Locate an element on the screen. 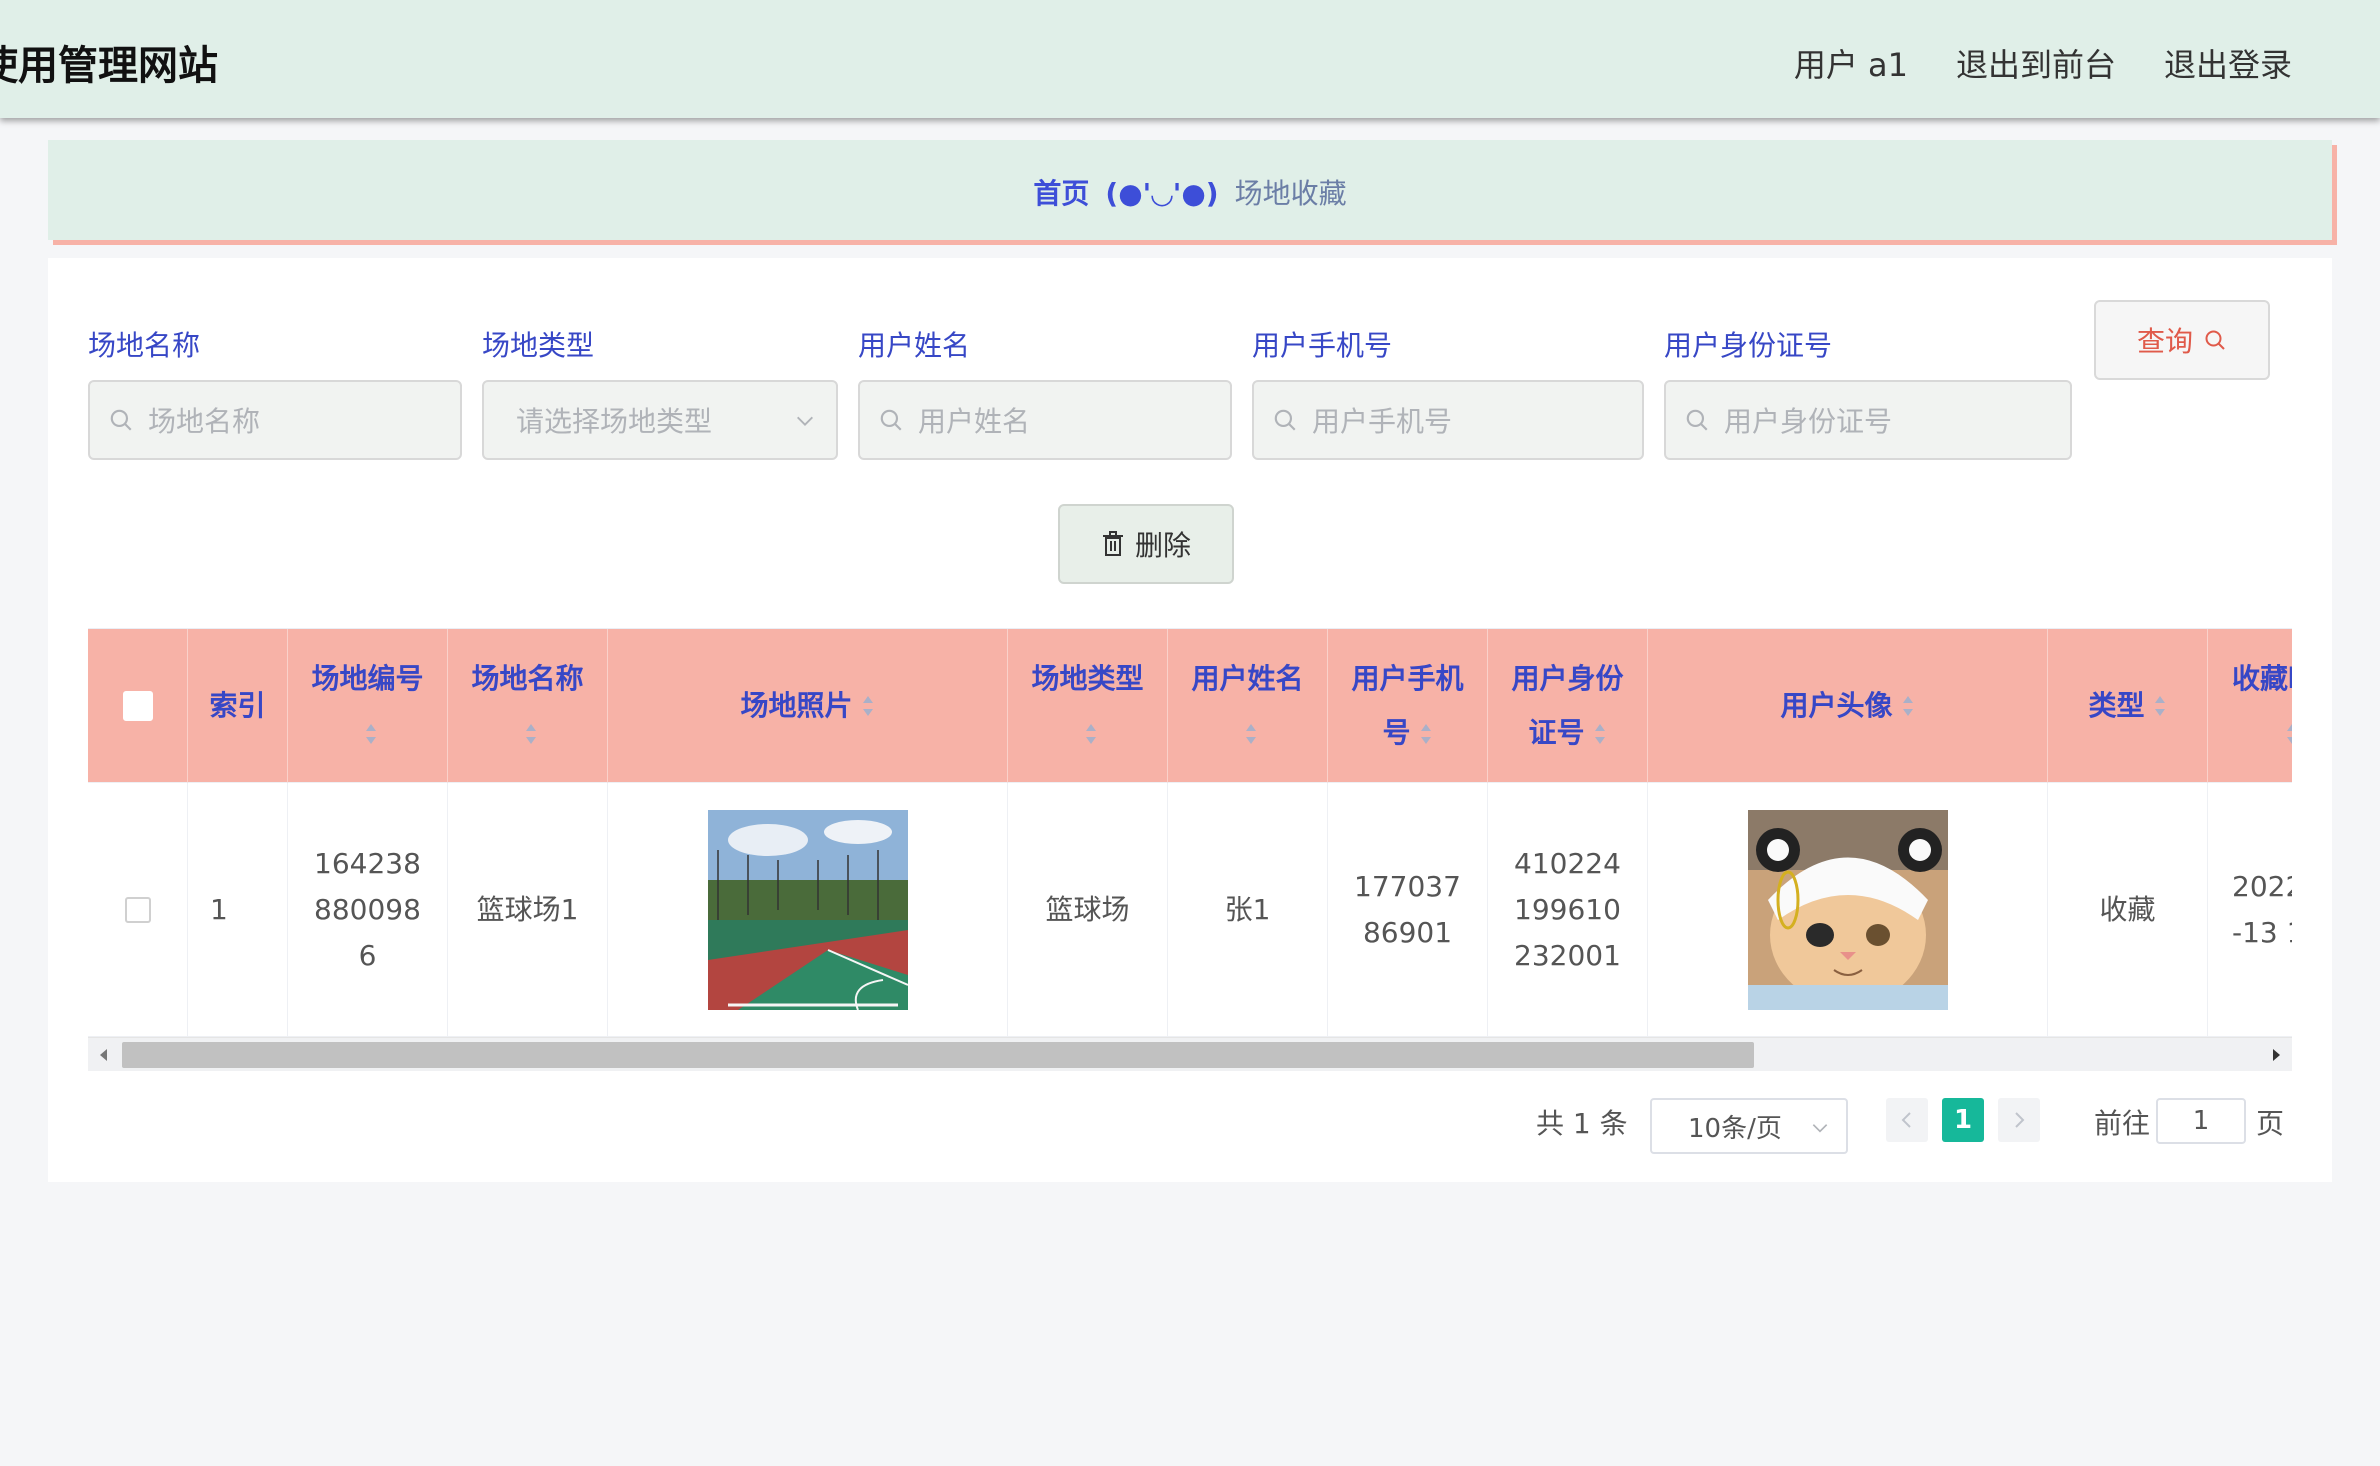 The image size is (2380, 1466). cell-text: 1642388800986 is located at coordinates (367, 909).